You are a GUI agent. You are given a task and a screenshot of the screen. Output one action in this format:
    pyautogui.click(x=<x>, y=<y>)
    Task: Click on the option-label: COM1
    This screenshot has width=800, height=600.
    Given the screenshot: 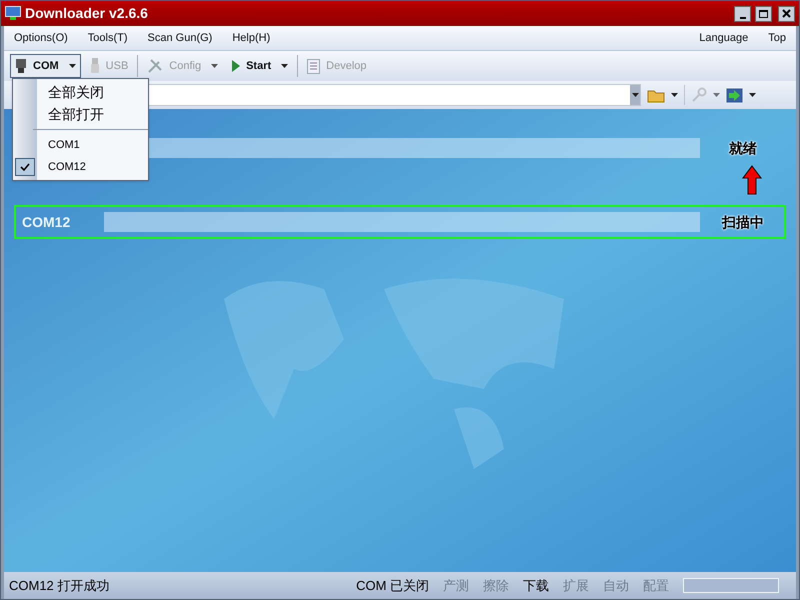 What is the action you would take?
    pyautogui.click(x=64, y=145)
    